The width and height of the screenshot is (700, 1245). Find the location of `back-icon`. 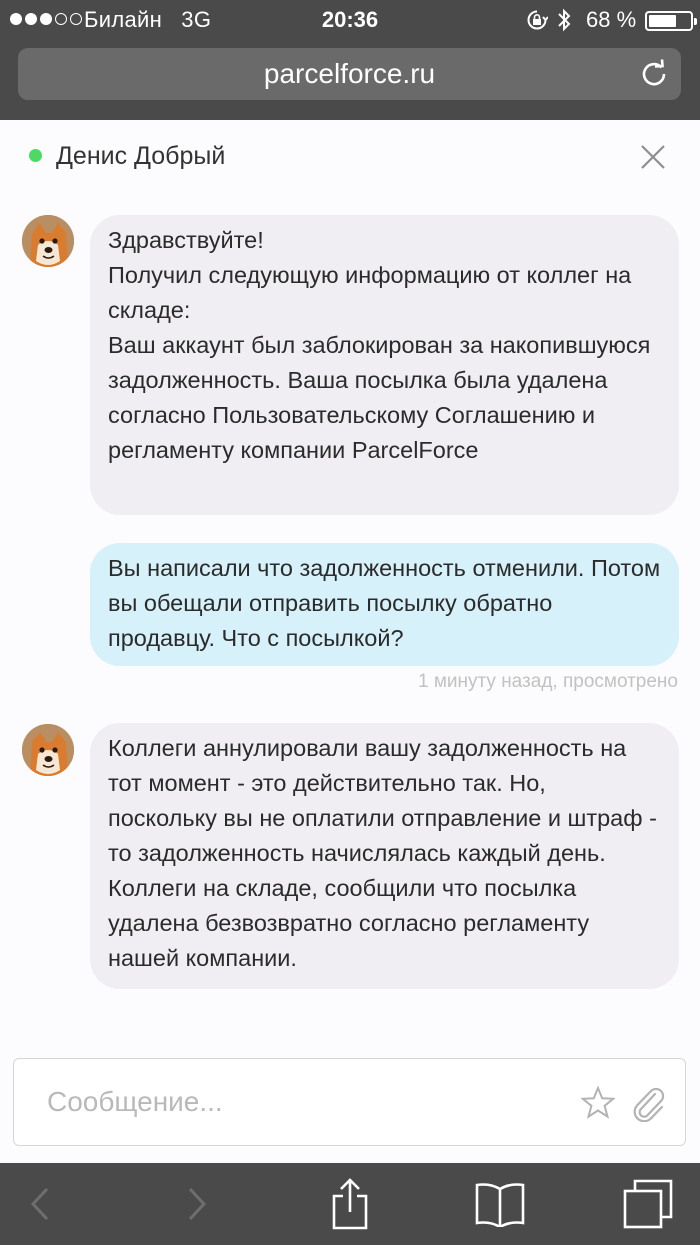

back-icon is located at coordinates (39, 1204).